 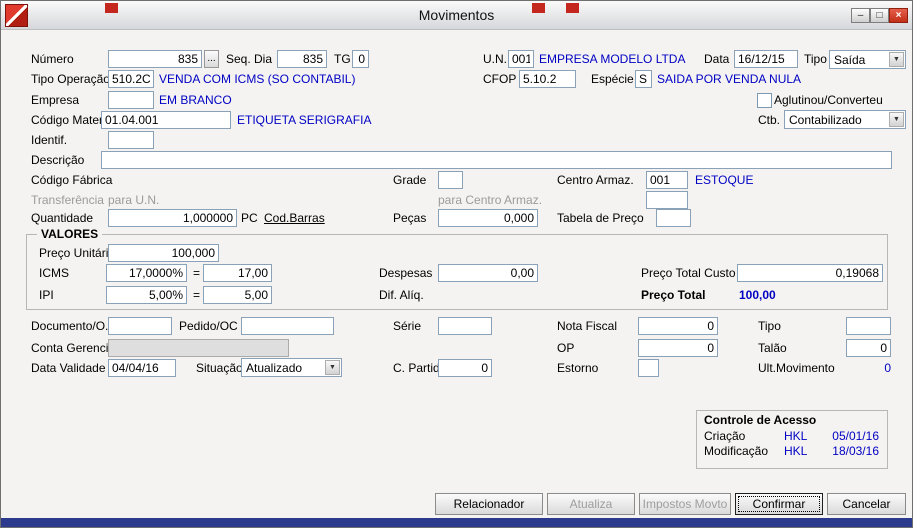 What do you see at coordinates (407, 326) in the screenshot?
I see `serie-label: Série` at bounding box center [407, 326].